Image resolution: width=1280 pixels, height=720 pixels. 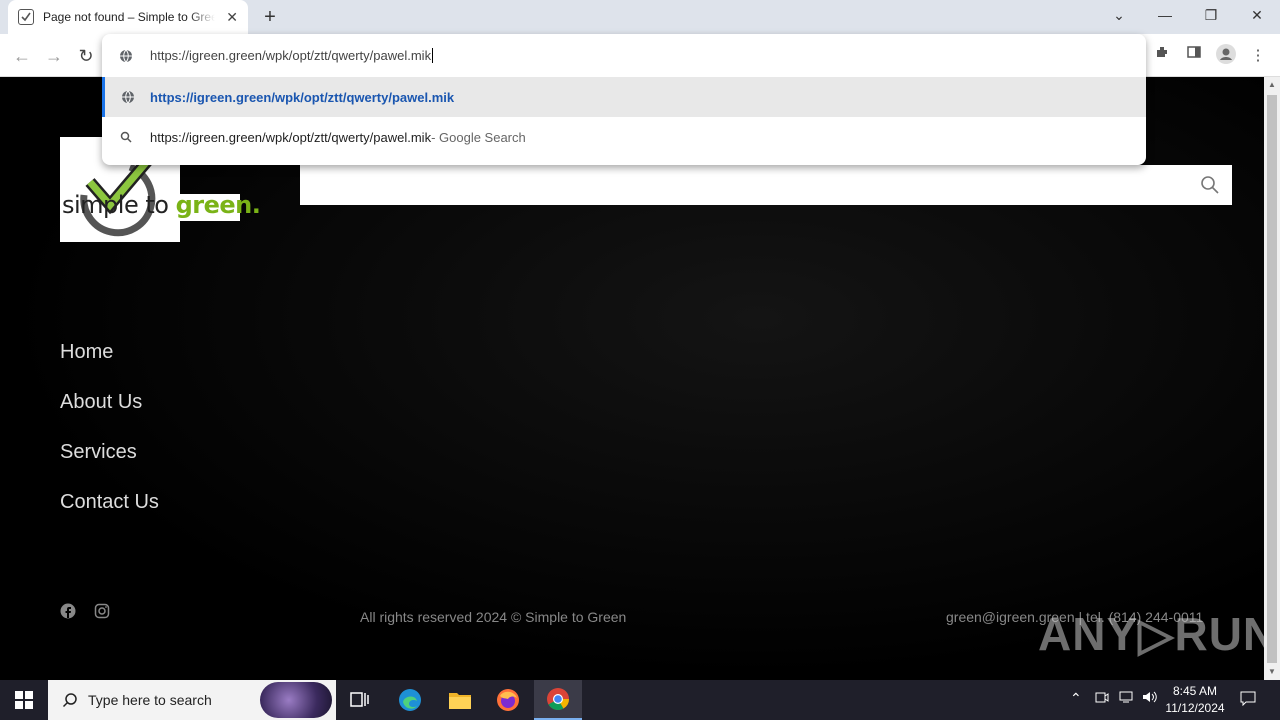 I want to click on facebook-icon, so click(x=68, y=611).